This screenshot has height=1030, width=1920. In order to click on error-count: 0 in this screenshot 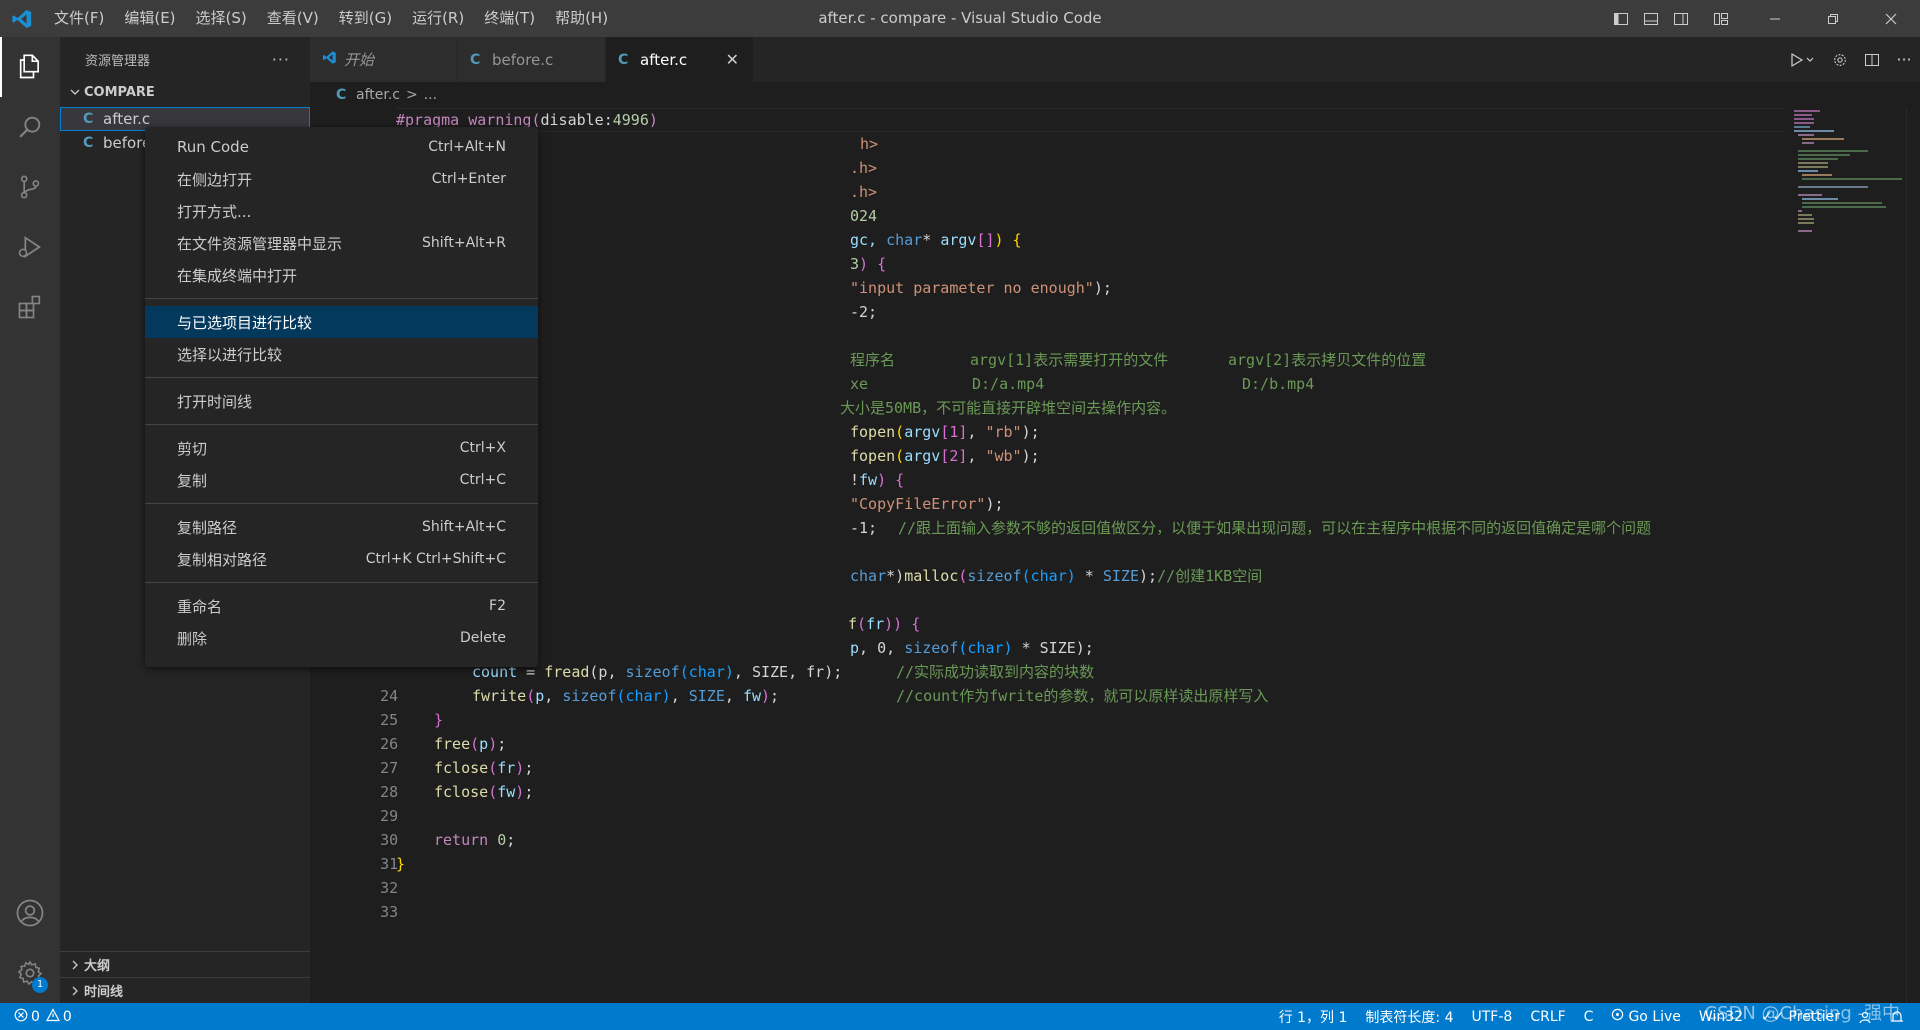, I will do `click(35, 1016)`.